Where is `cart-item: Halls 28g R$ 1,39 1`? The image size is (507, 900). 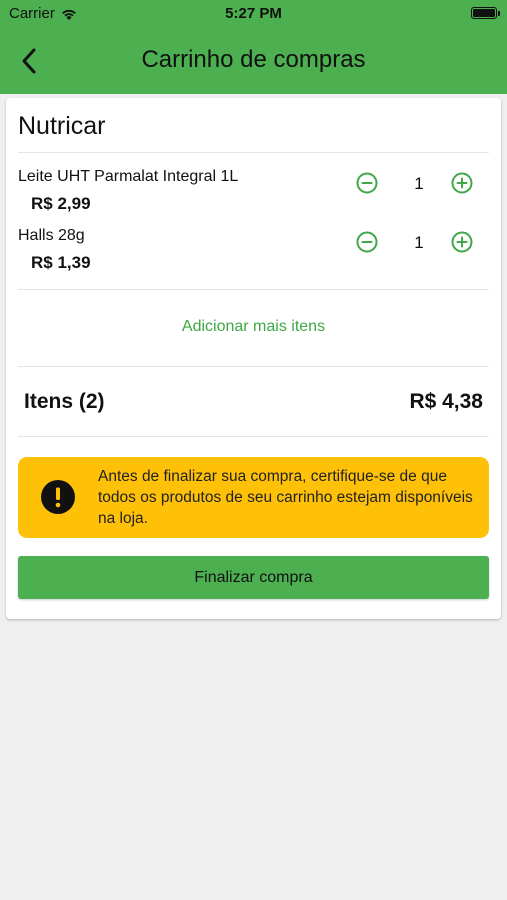 cart-item: Halls 28g R$ 1,39 1 is located at coordinates (253, 252).